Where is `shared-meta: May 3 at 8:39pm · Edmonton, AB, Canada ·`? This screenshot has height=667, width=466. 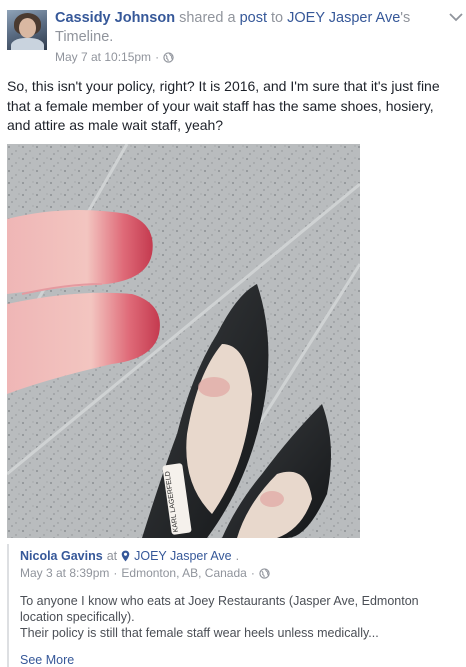 shared-meta: May 3 at 8:39pm · Edmonton, AB, Canada · is located at coordinates (145, 573).